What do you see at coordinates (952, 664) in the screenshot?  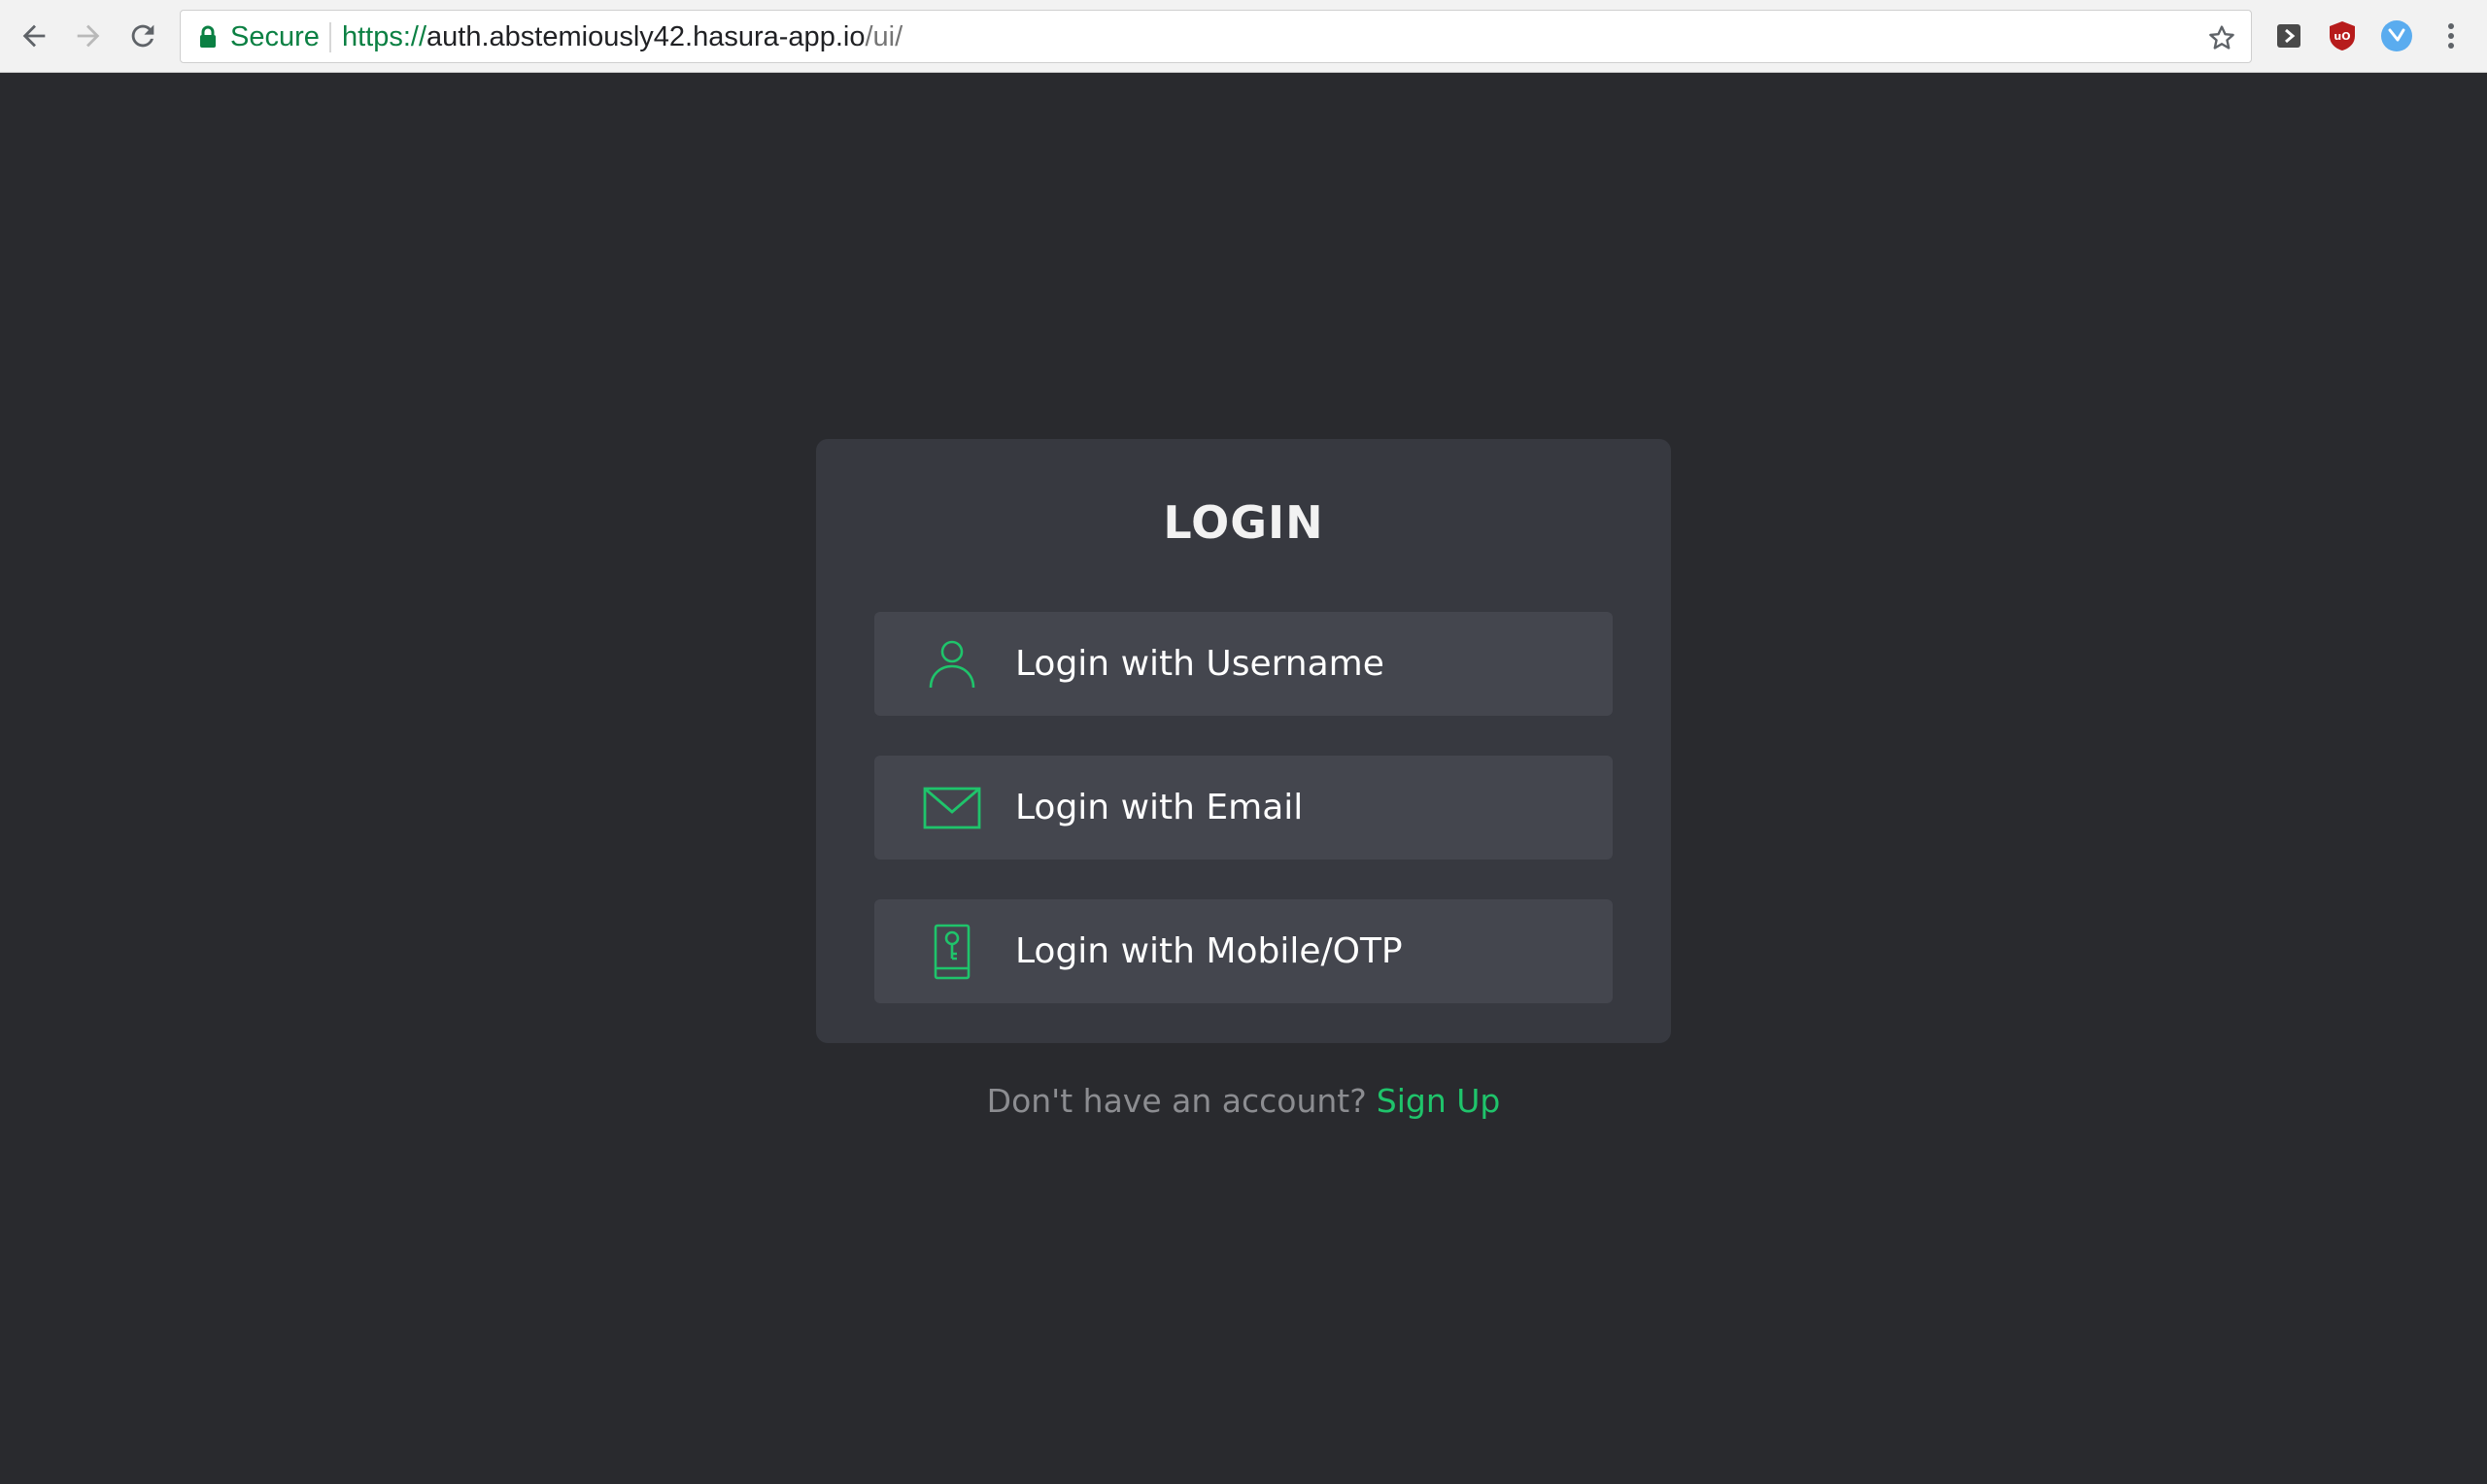 I see `user-icon` at bounding box center [952, 664].